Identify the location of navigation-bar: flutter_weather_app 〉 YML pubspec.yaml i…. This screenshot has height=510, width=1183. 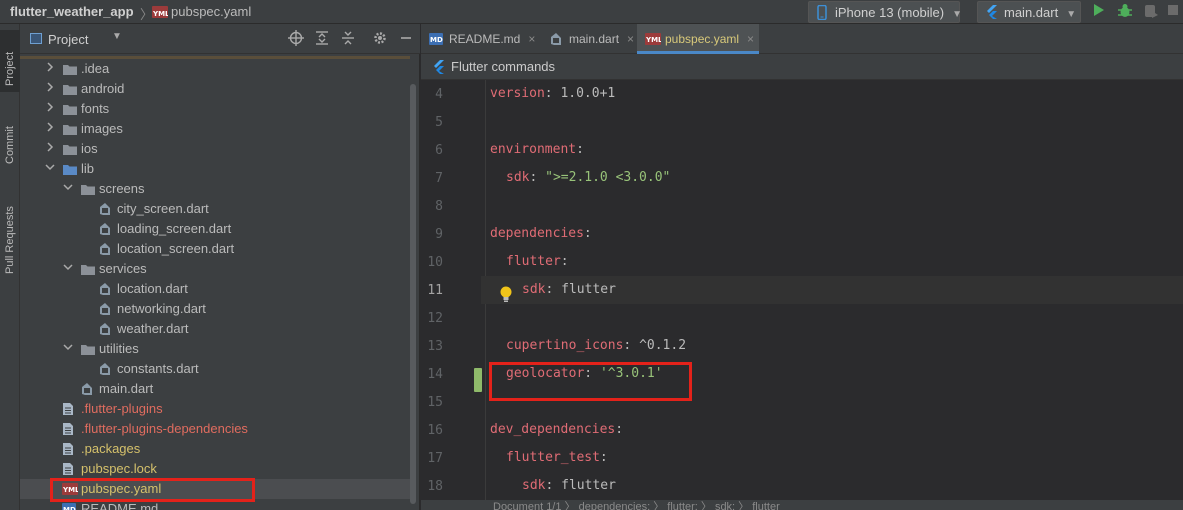
(591, 12).